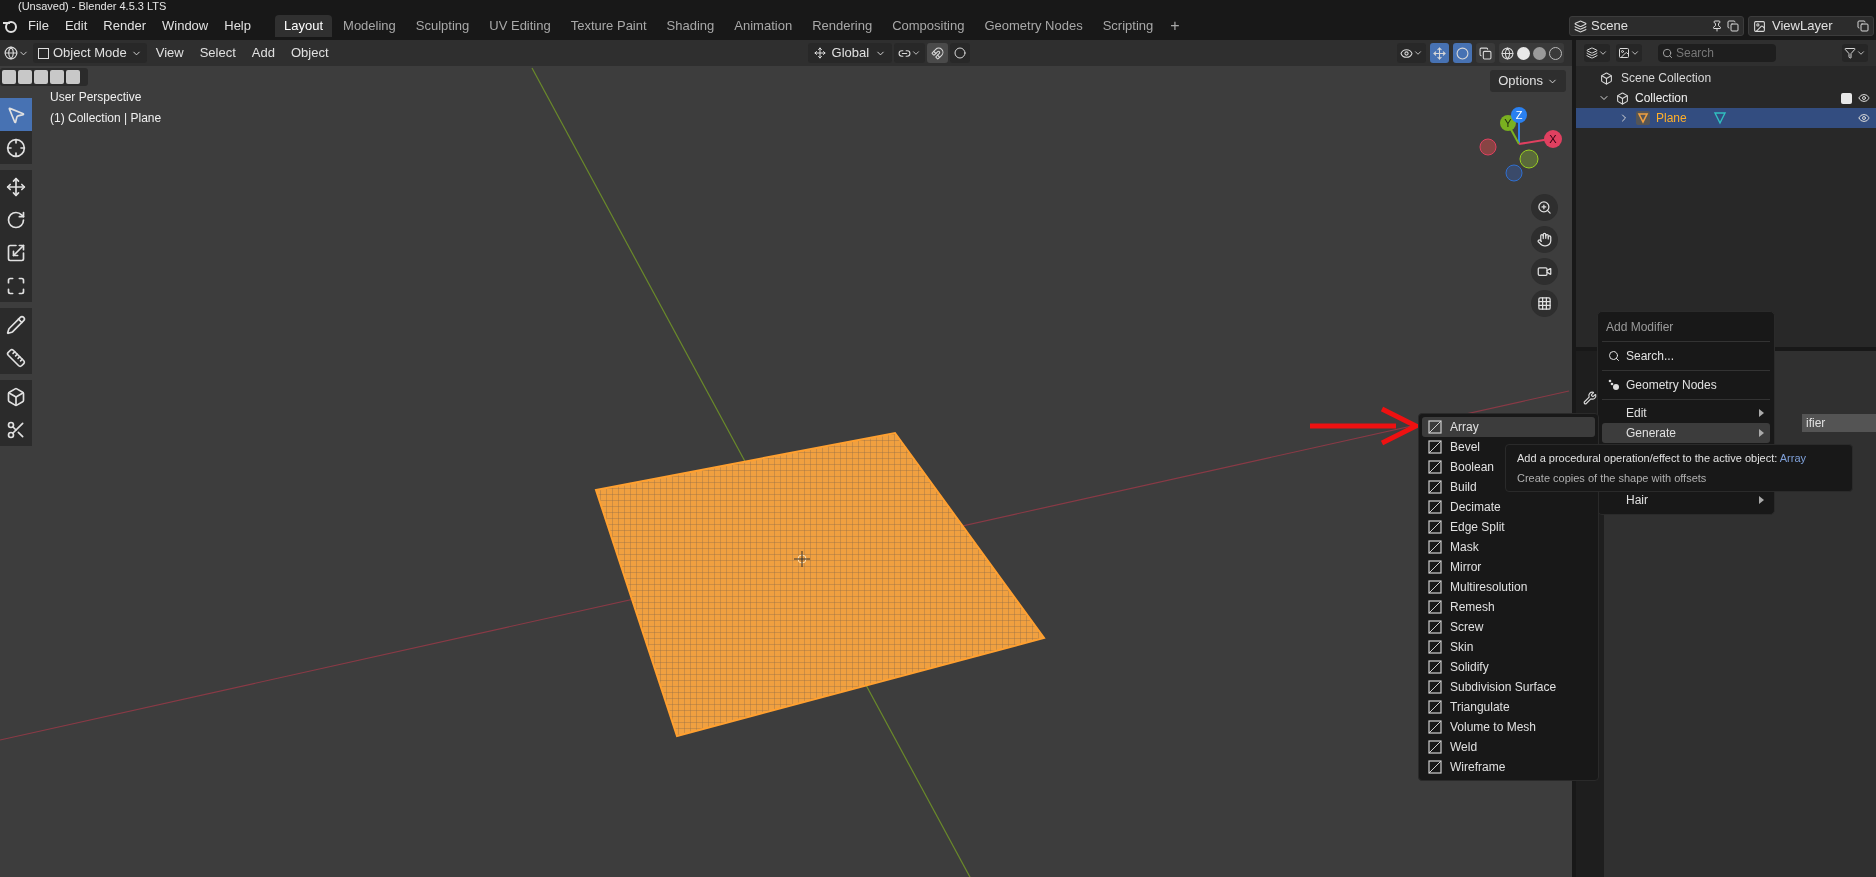 The height and width of the screenshot is (877, 1876). Describe the element at coordinates (1612, 478) in the screenshot. I see `tooltip-description: Create copies of the shape with offsets` at that location.